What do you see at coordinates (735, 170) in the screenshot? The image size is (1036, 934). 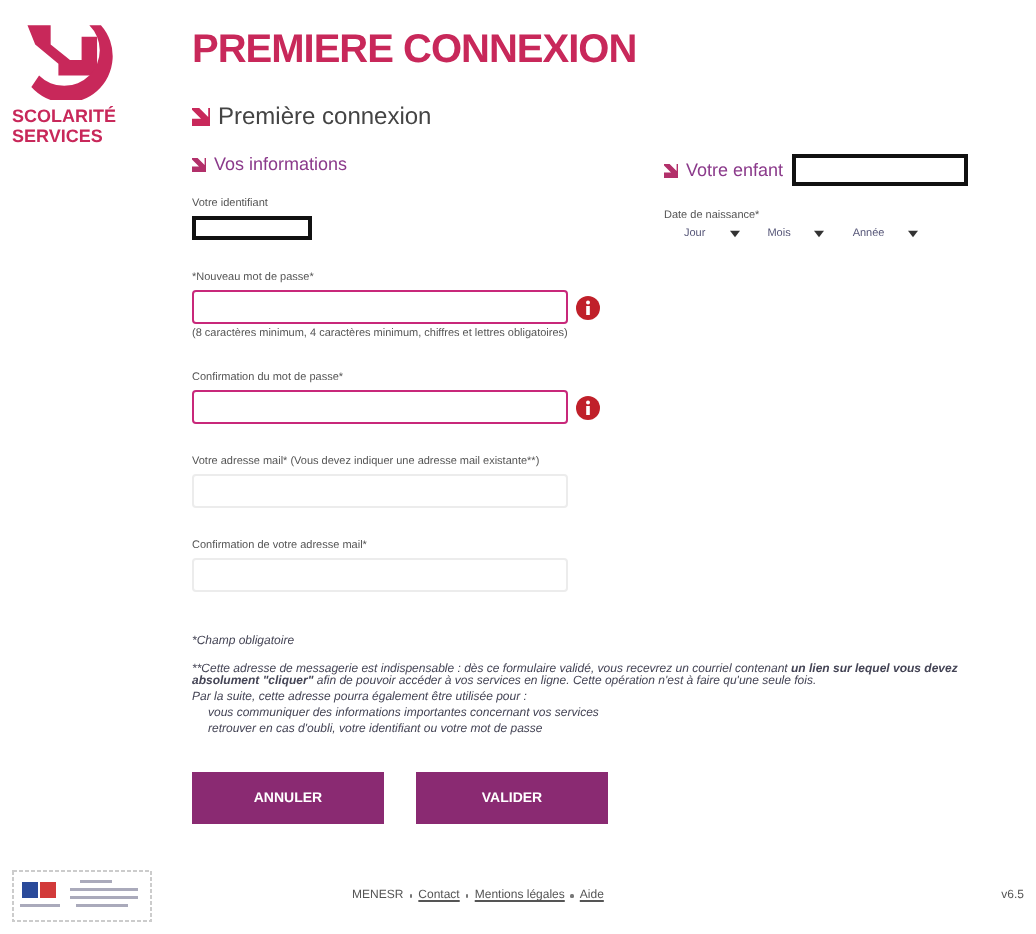 I see `section-heading: Votre enfant` at bounding box center [735, 170].